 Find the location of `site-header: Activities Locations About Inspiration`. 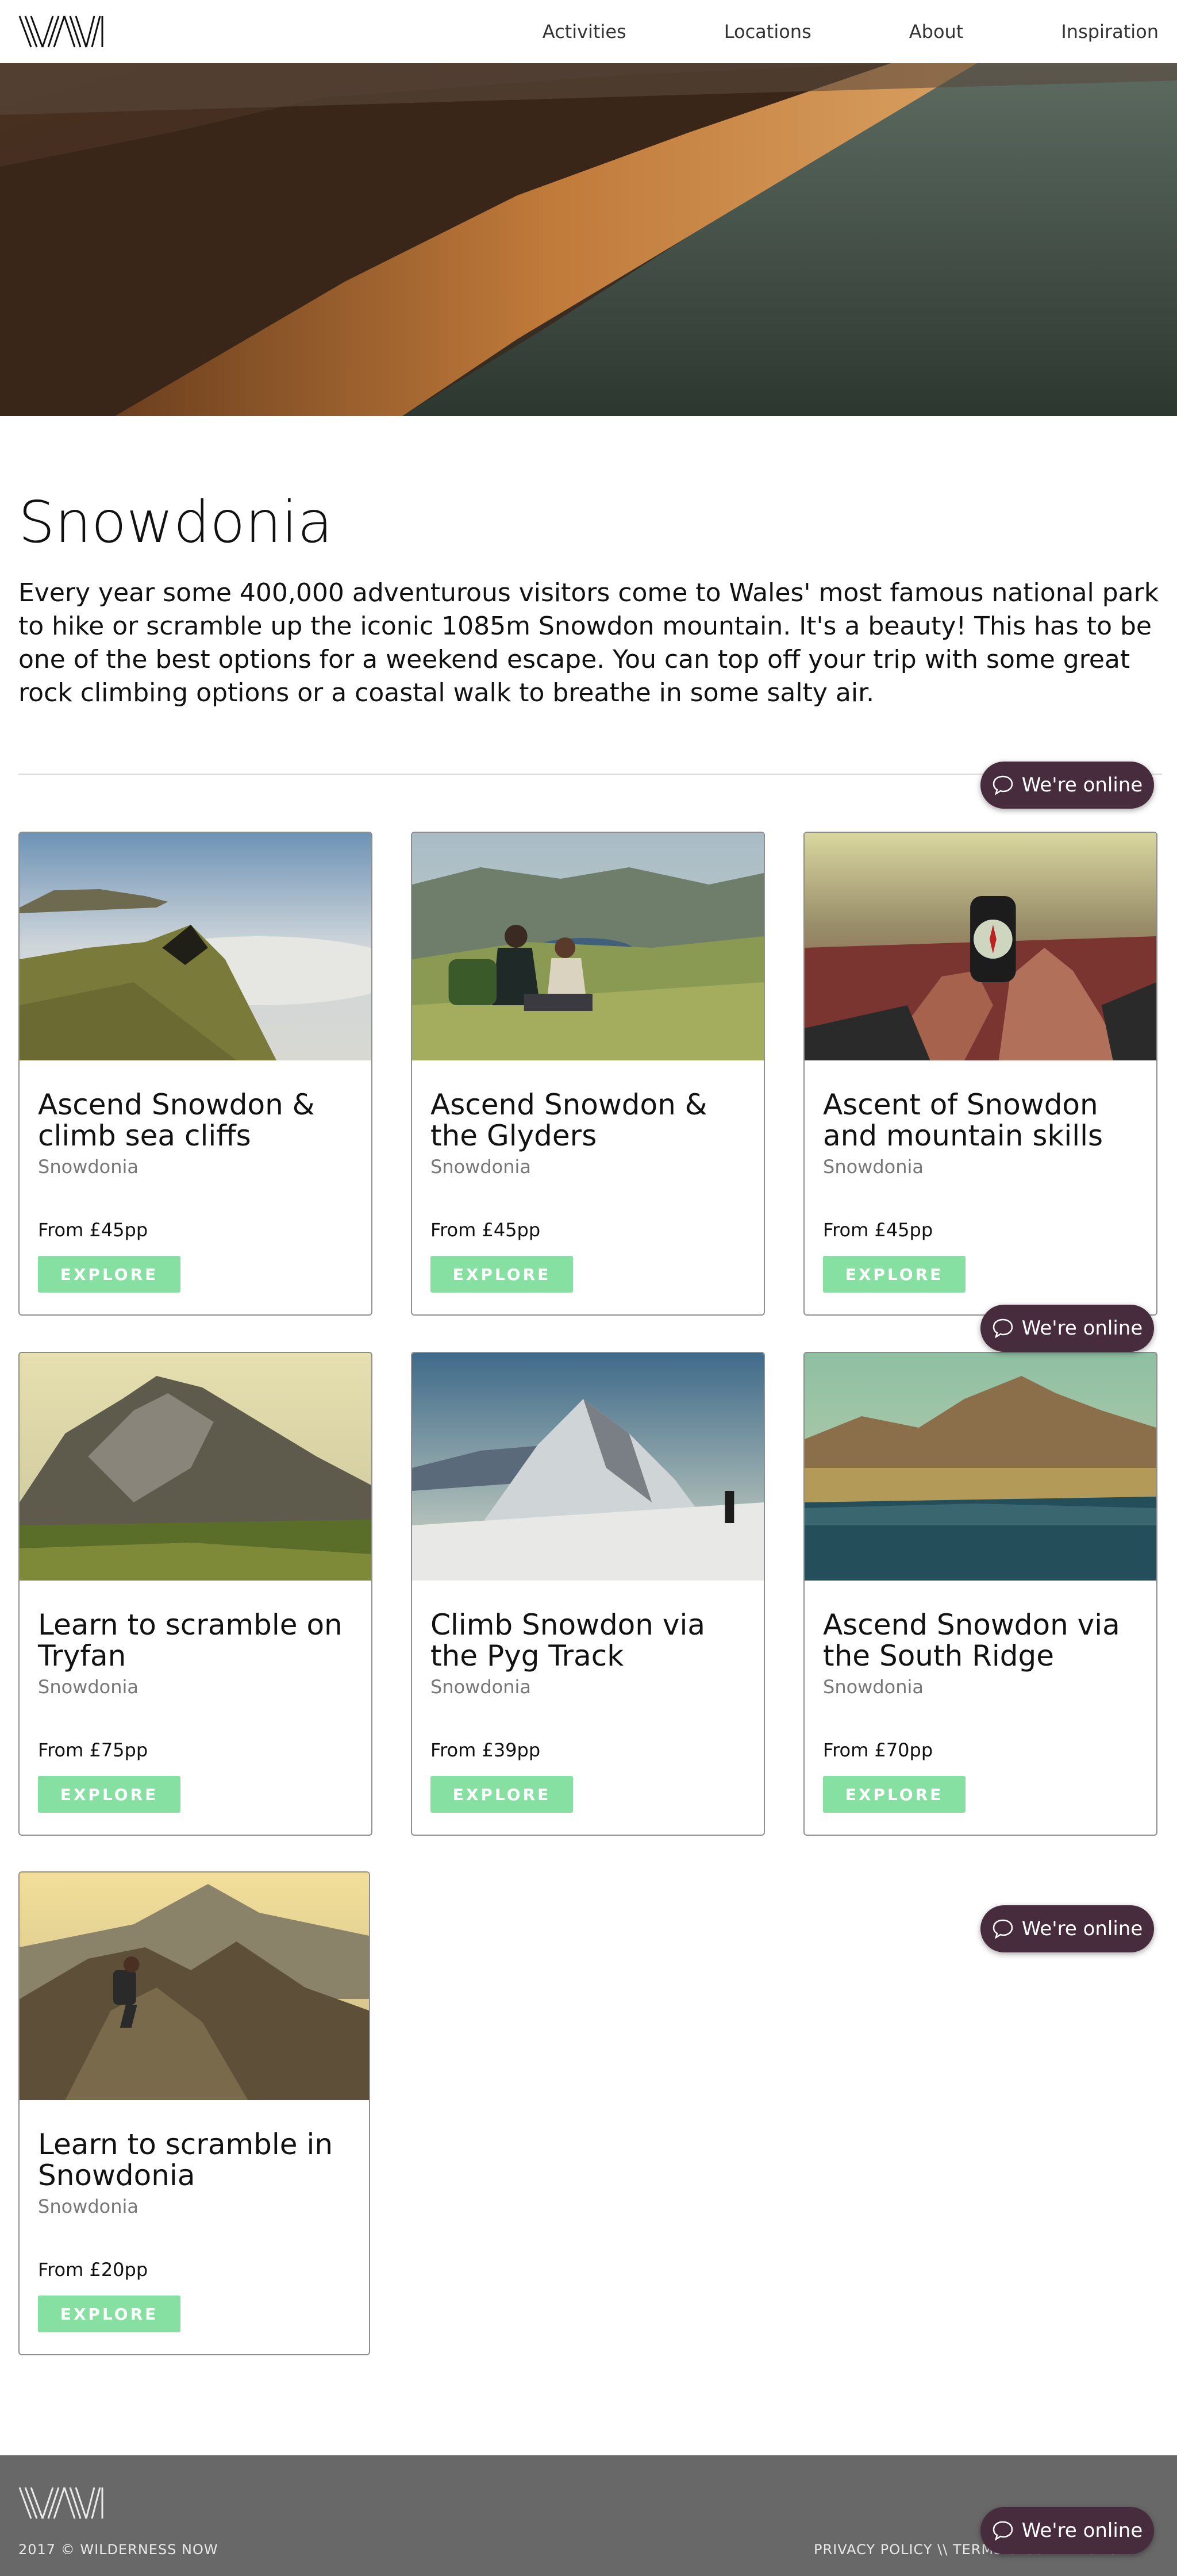

site-header: Activities Locations About Inspiration is located at coordinates (588, 32).